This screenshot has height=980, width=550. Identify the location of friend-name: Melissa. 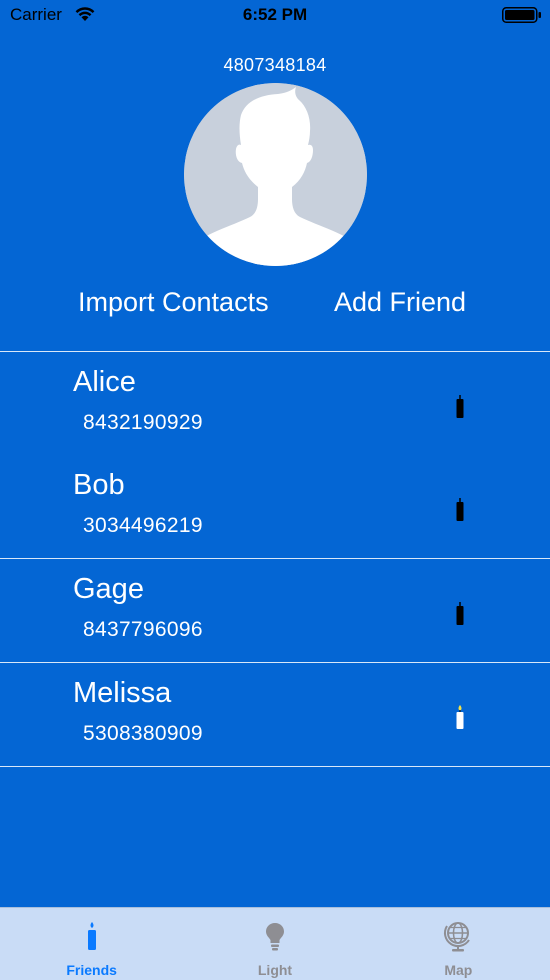
(122, 693).